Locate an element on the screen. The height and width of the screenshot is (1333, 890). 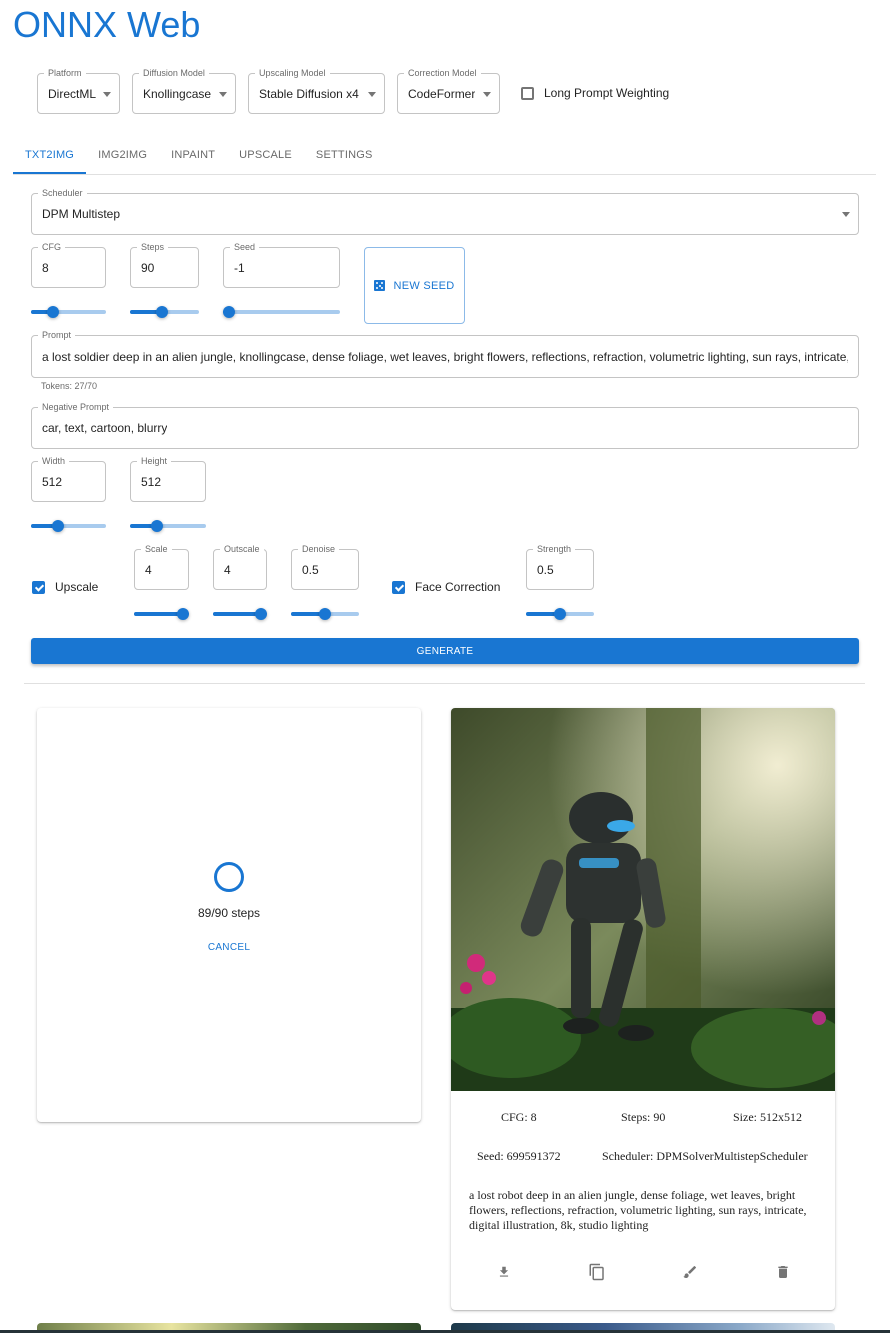
cfg-label: CFG is located at coordinates (51, 247).